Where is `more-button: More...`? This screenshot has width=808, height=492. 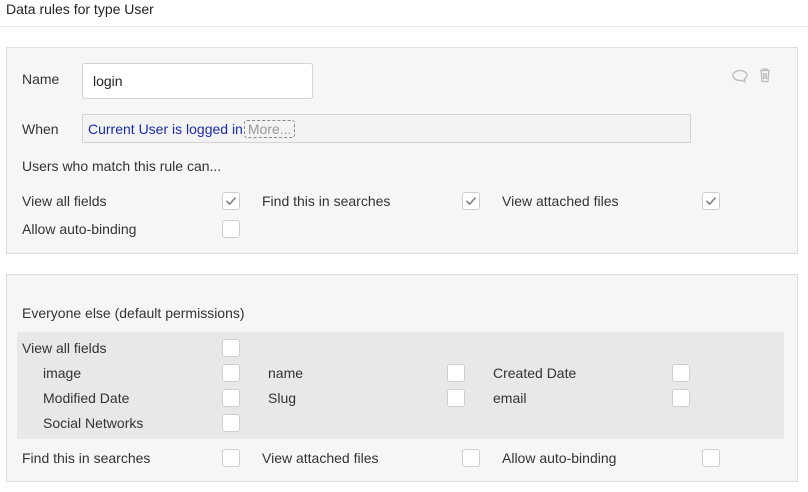
more-button: More... is located at coordinates (269, 128).